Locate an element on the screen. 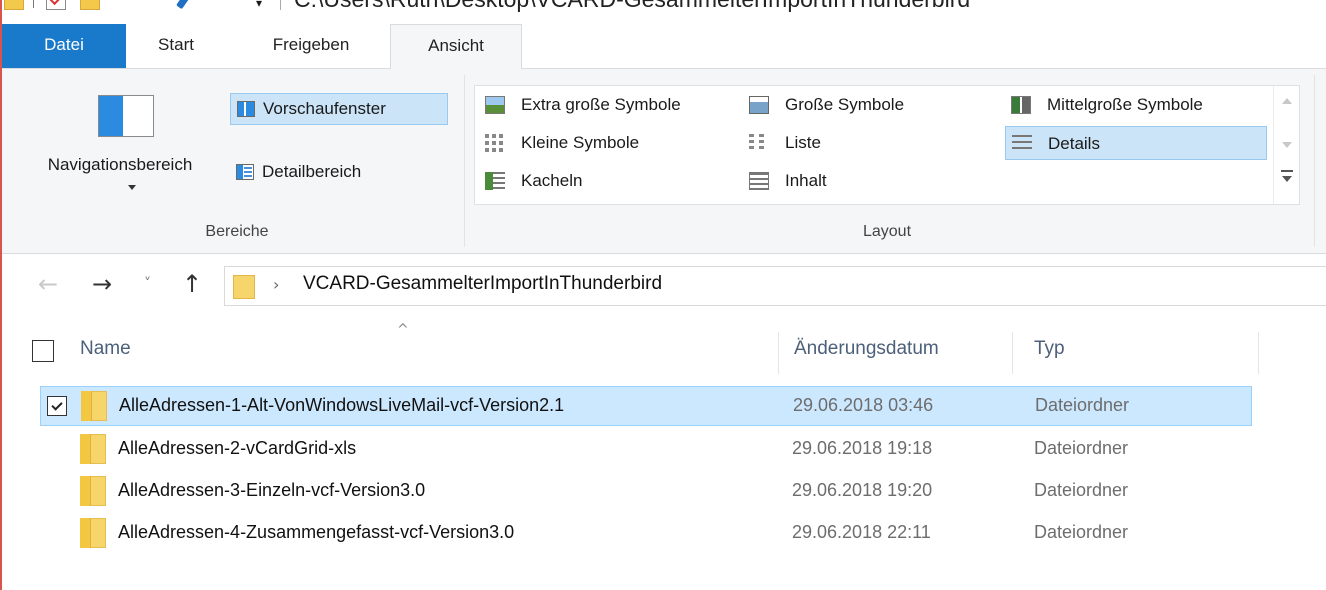  tab-datei: Datei is located at coordinates (64, 46).